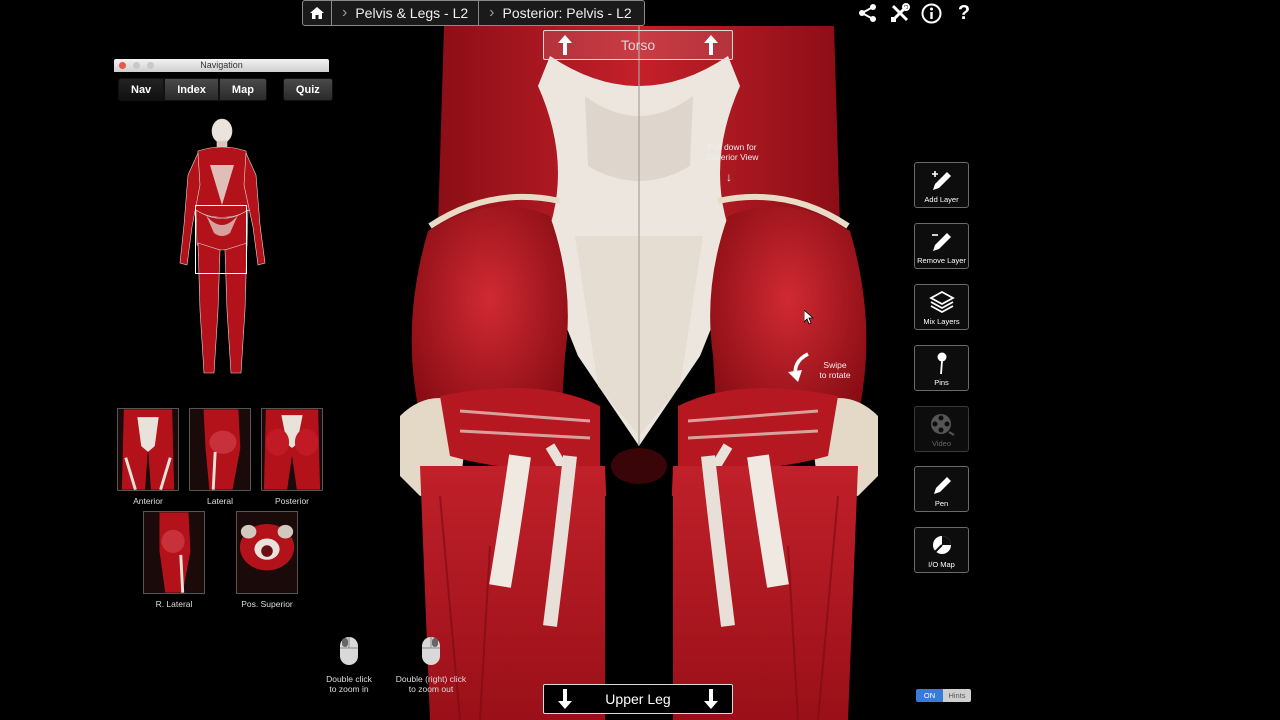 This screenshot has width=1280, height=720. I want to click on hints-toggle: ON Hints, so click(943, 695).